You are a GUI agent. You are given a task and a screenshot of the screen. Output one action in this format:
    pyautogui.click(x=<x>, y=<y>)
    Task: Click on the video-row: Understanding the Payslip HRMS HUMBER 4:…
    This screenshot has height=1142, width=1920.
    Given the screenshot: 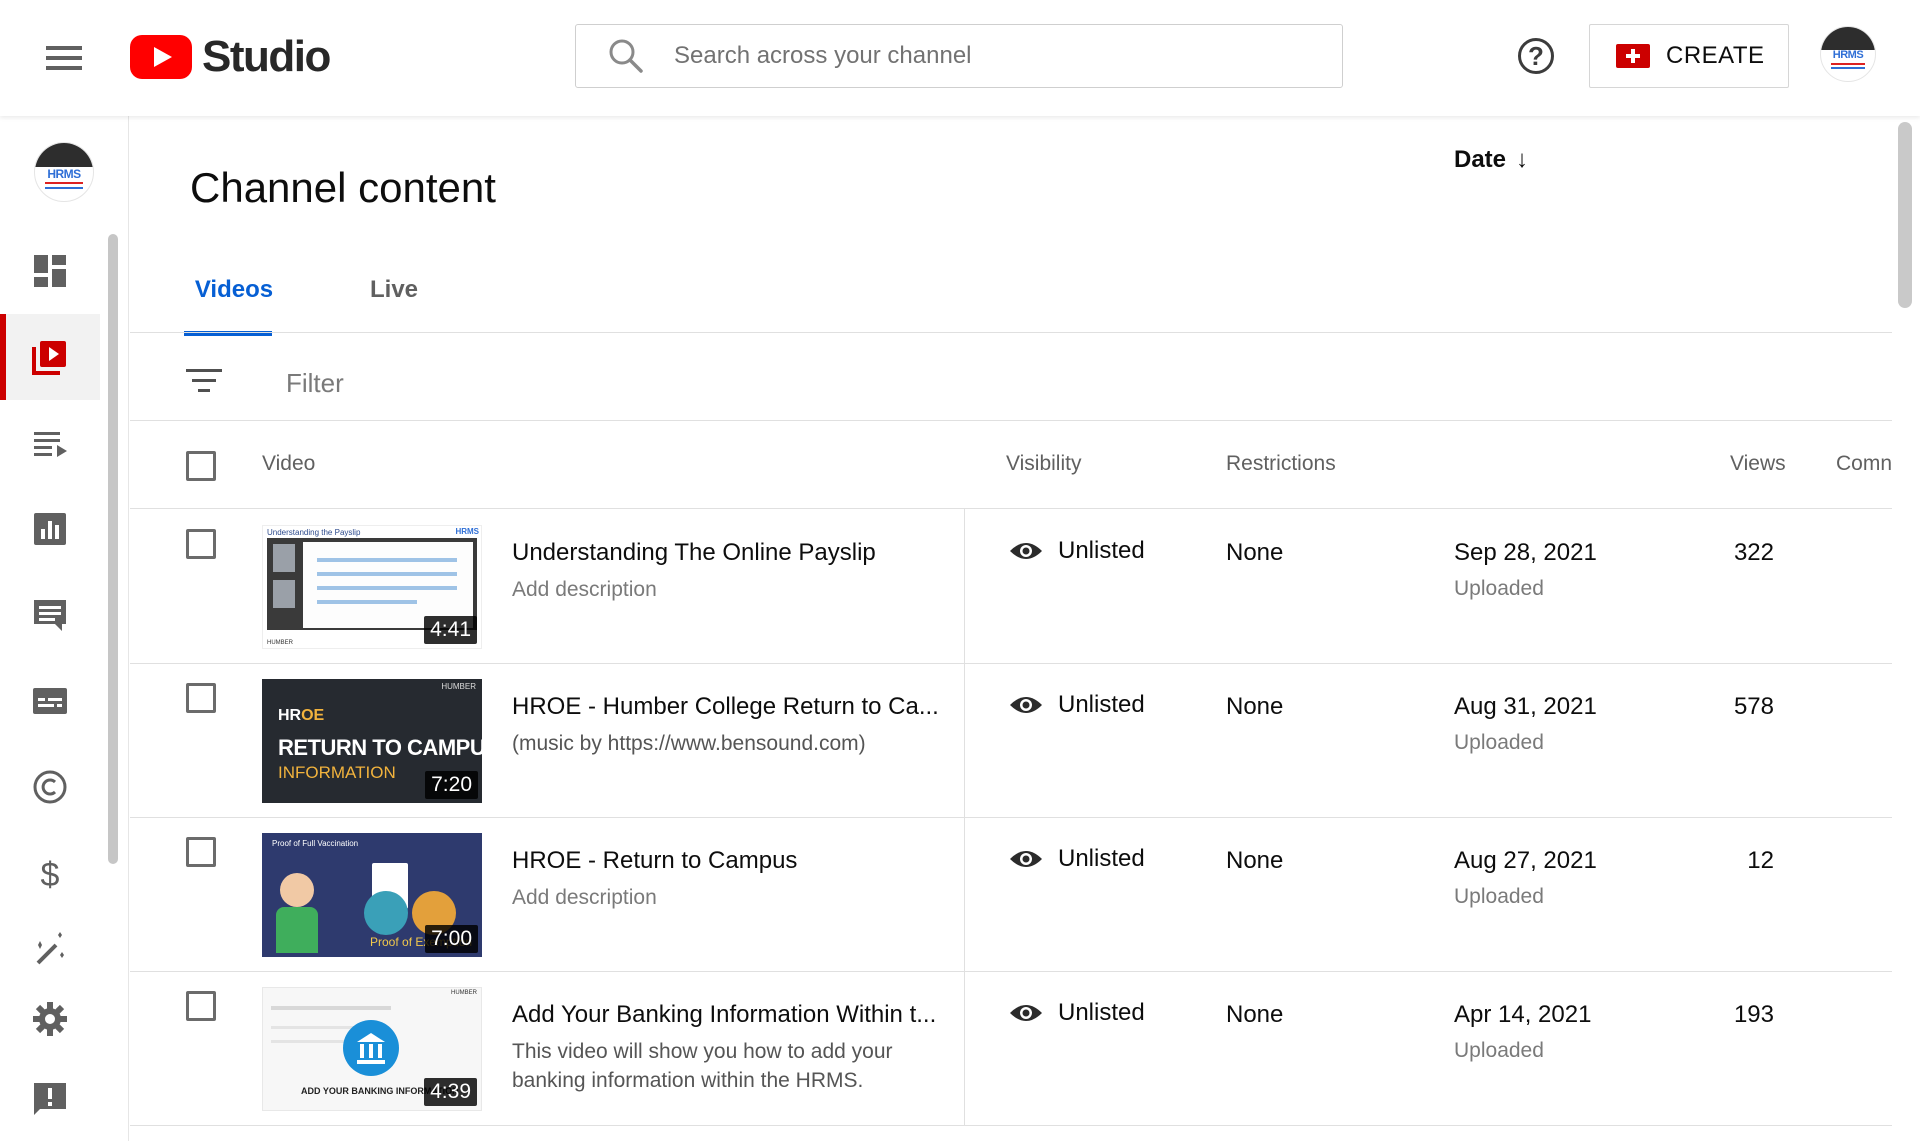 What is the action you would take?
    pyautogui.click(x=1011, y=586)
    